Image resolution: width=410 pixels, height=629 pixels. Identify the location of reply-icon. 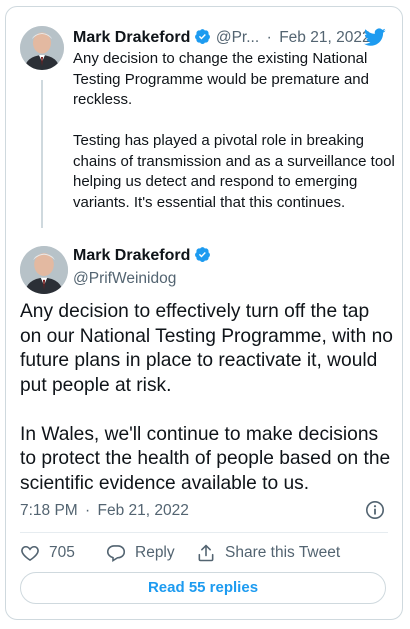
(116, 554).